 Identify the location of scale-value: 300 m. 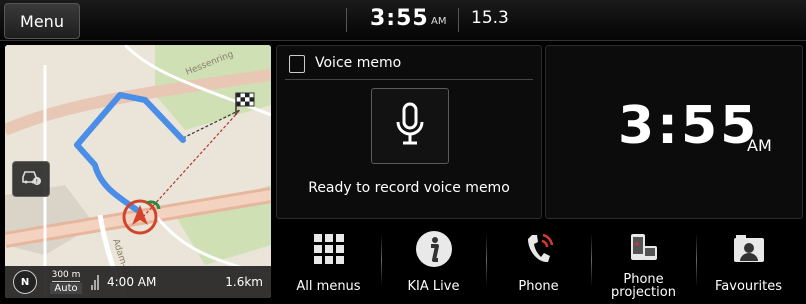
(66, 276).